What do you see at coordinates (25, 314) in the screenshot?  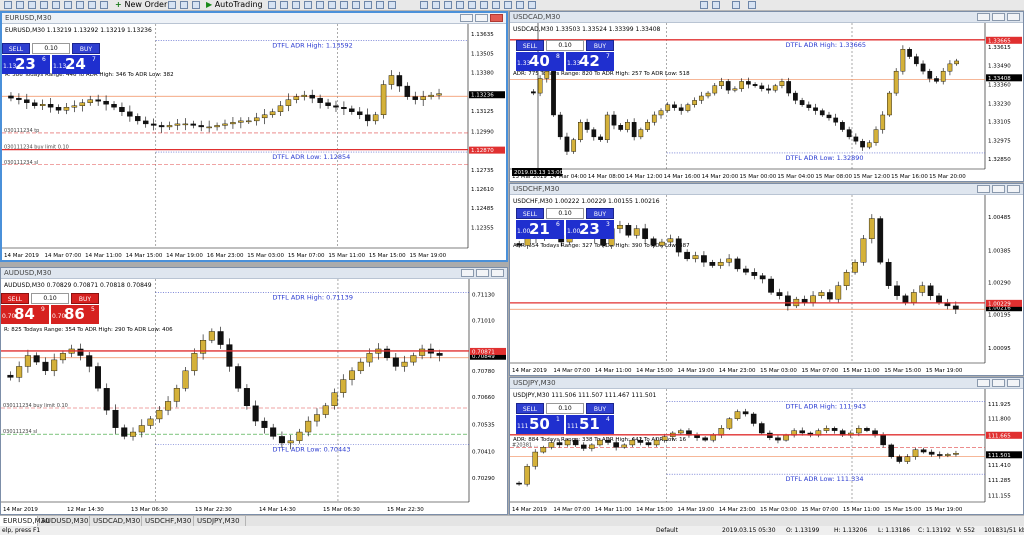 I see `bid-price: 0.70 84 9` at bounding box center [25, 314].